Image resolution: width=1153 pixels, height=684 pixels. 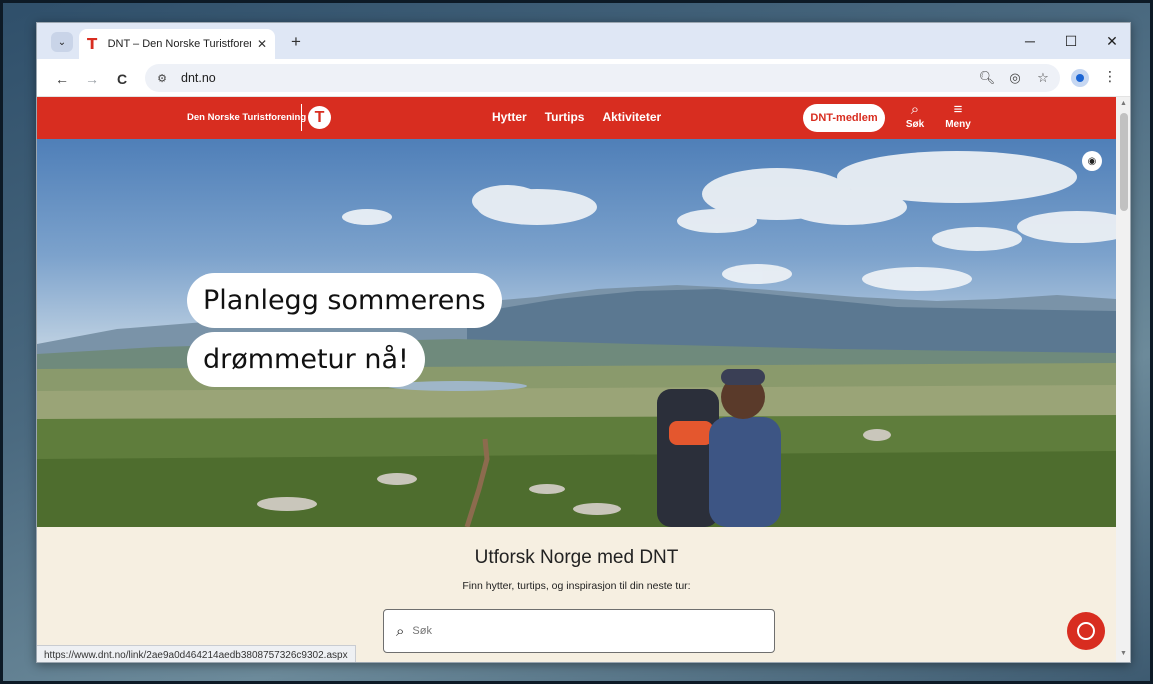 What do you see at coordinates (844, 118) in the screenshot?
I see `dnt-member-button: DNT-medlem` at bounding box center [844, 118].